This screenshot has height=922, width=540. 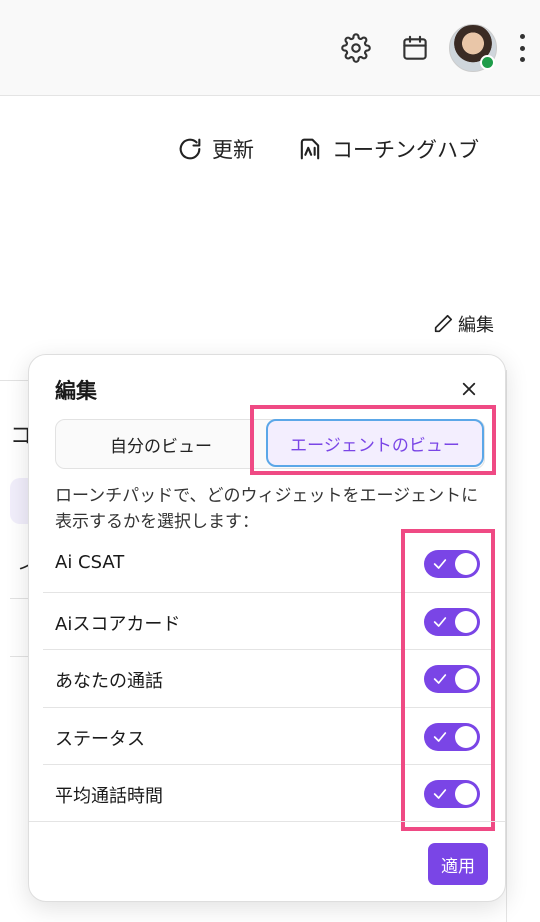 What do you see at coordinates (100, 739) in the screenshot?
I see `widget-label: ステータス` at bounding box center [100, 739].